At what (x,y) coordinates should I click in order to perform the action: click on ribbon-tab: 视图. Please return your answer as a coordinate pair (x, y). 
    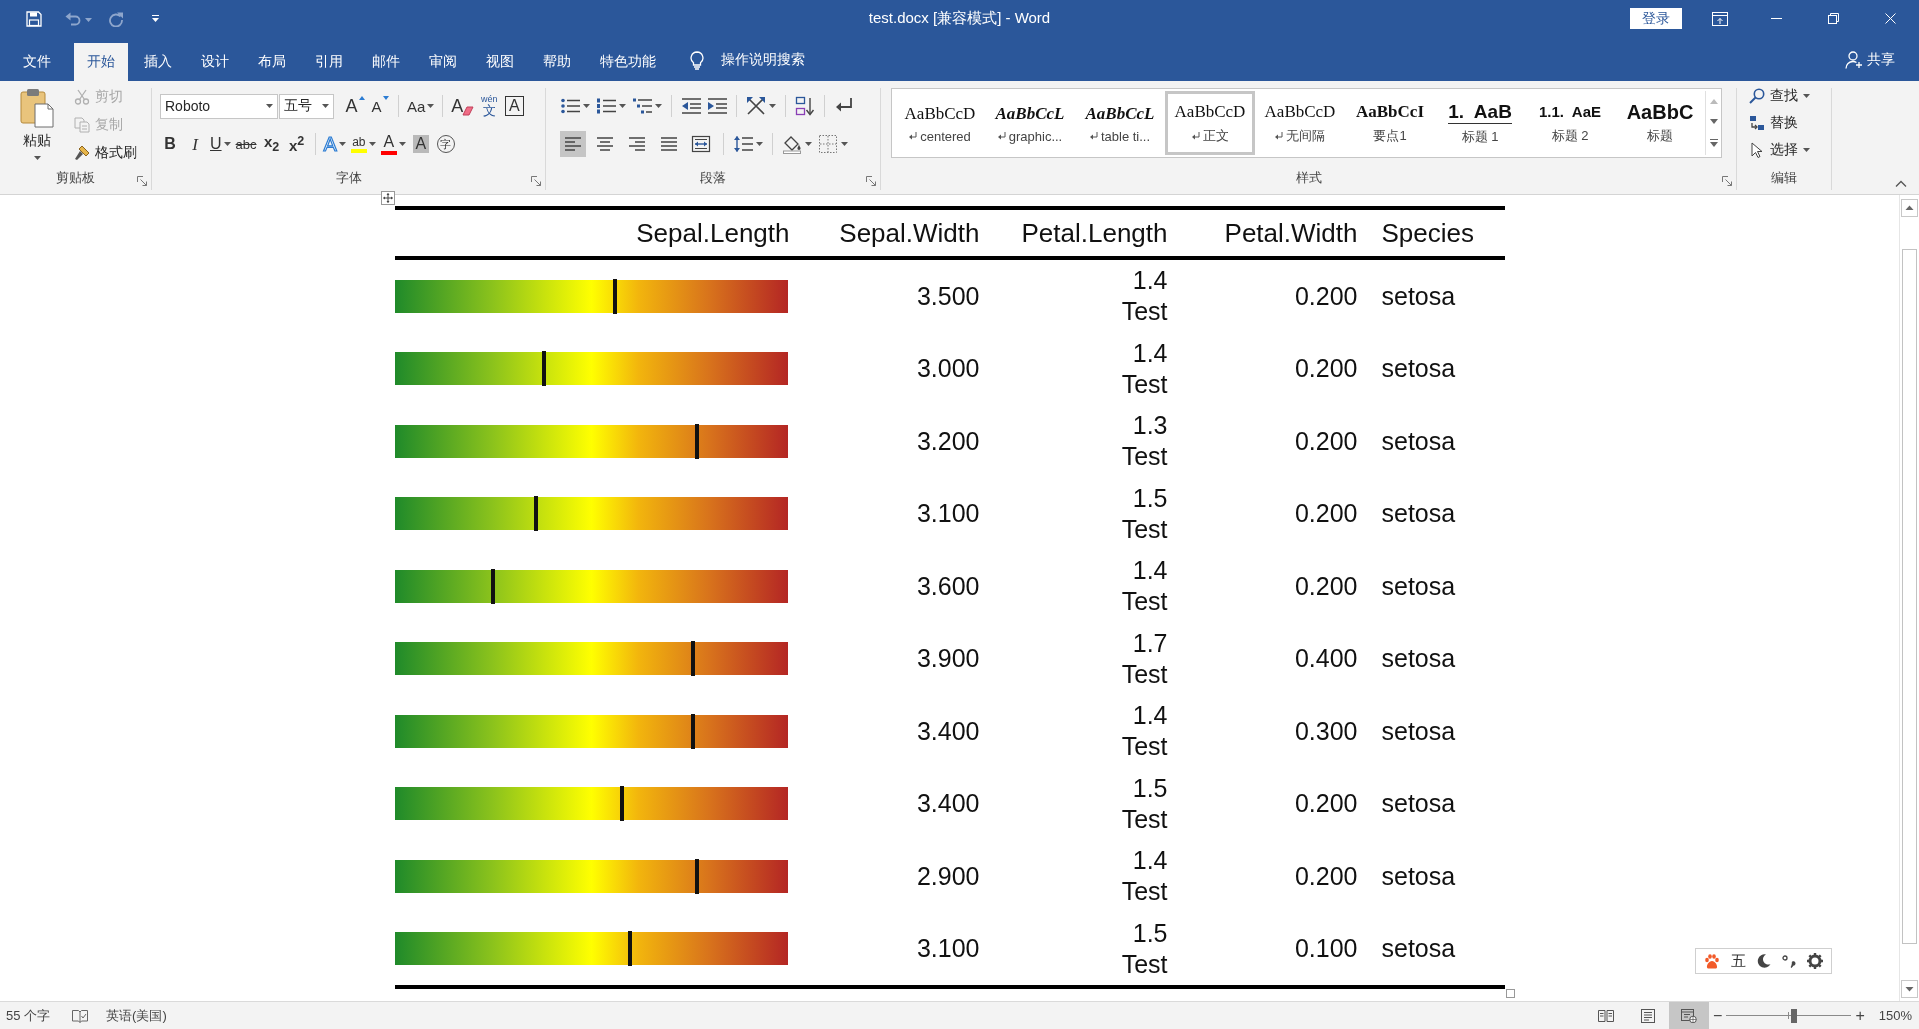
    Looking at the image, I should click on (500, 62).